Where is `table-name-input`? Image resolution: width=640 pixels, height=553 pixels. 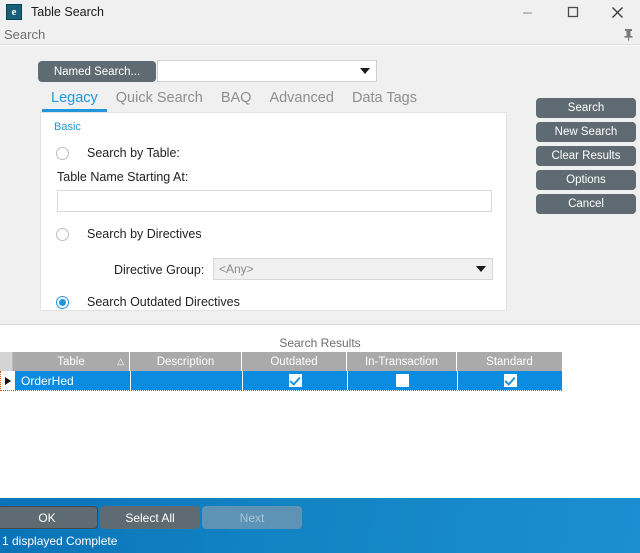 table-name-input is located at coordinates (274, 201).